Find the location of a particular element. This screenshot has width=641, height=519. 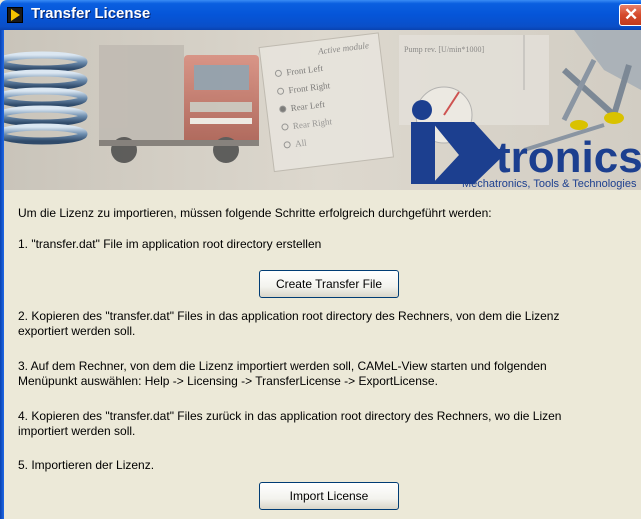

truck-illustration is located at coordinates (179, 104).